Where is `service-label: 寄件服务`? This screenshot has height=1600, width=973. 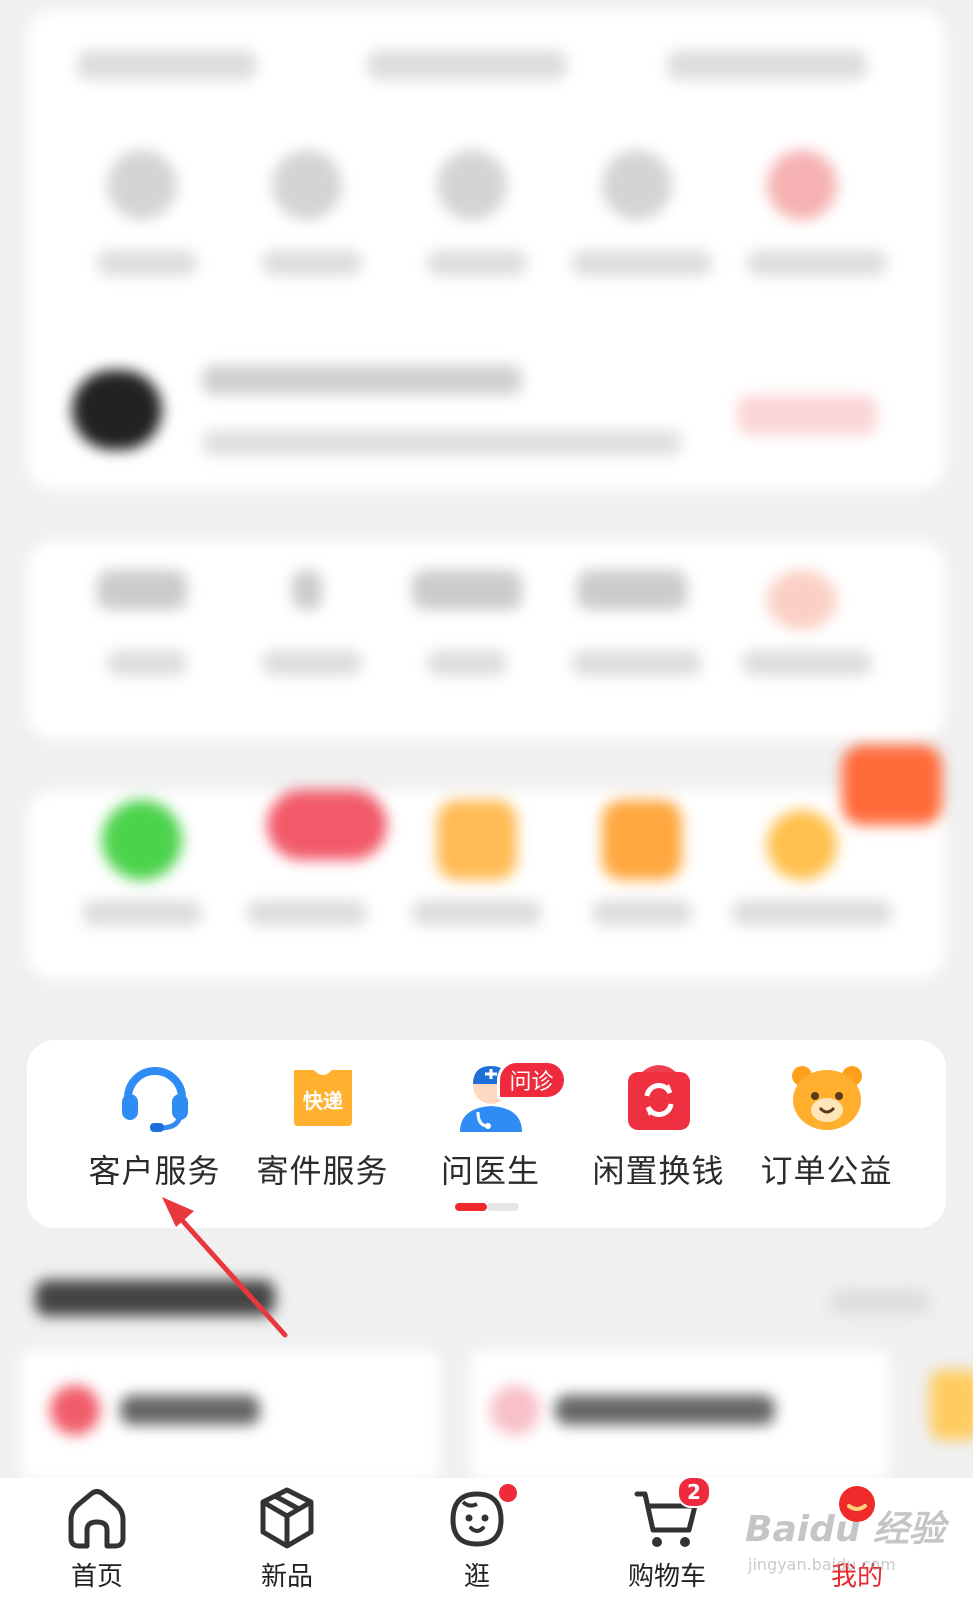 service-label: 寄件服务 is located at coordinates (322, 1171).